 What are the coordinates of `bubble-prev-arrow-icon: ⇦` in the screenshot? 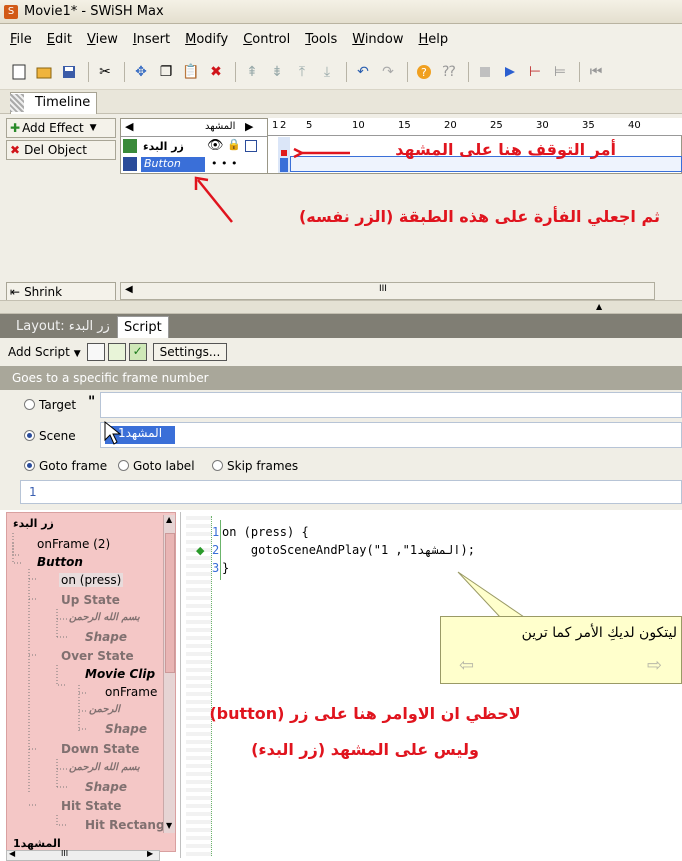 It's located at (466, 665).